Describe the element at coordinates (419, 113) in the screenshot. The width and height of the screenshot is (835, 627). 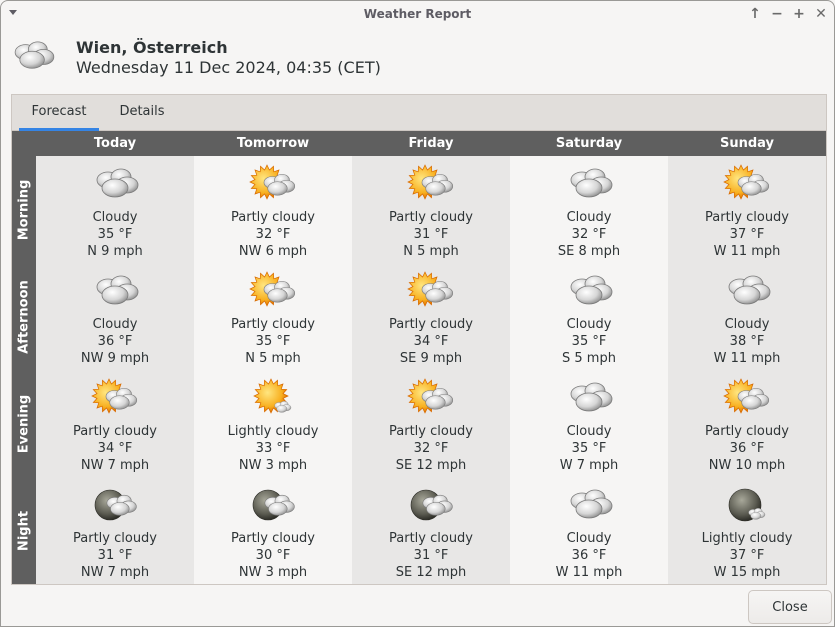
I see `tab-bar: Forecast Details` at that location.